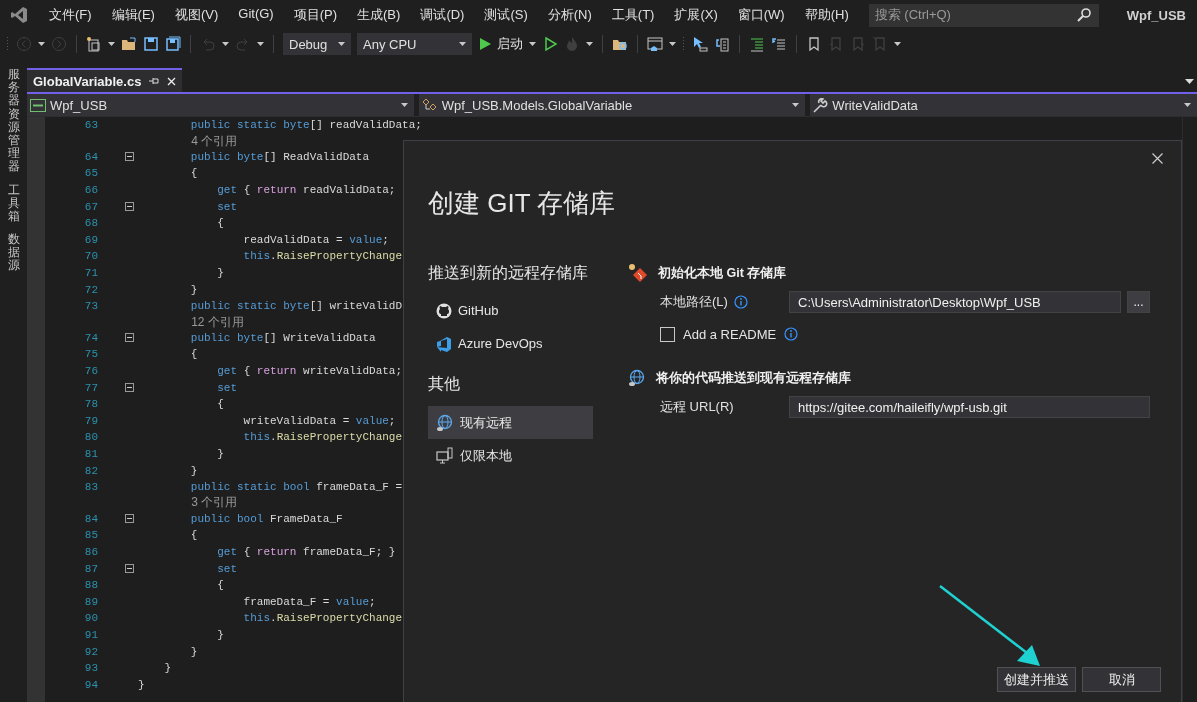 The width and height of the screenshot is (1197, 702). Describe the element at coordinates (217, 322) in the screenshot. I see `reference-count: 12 个引用` at that location.